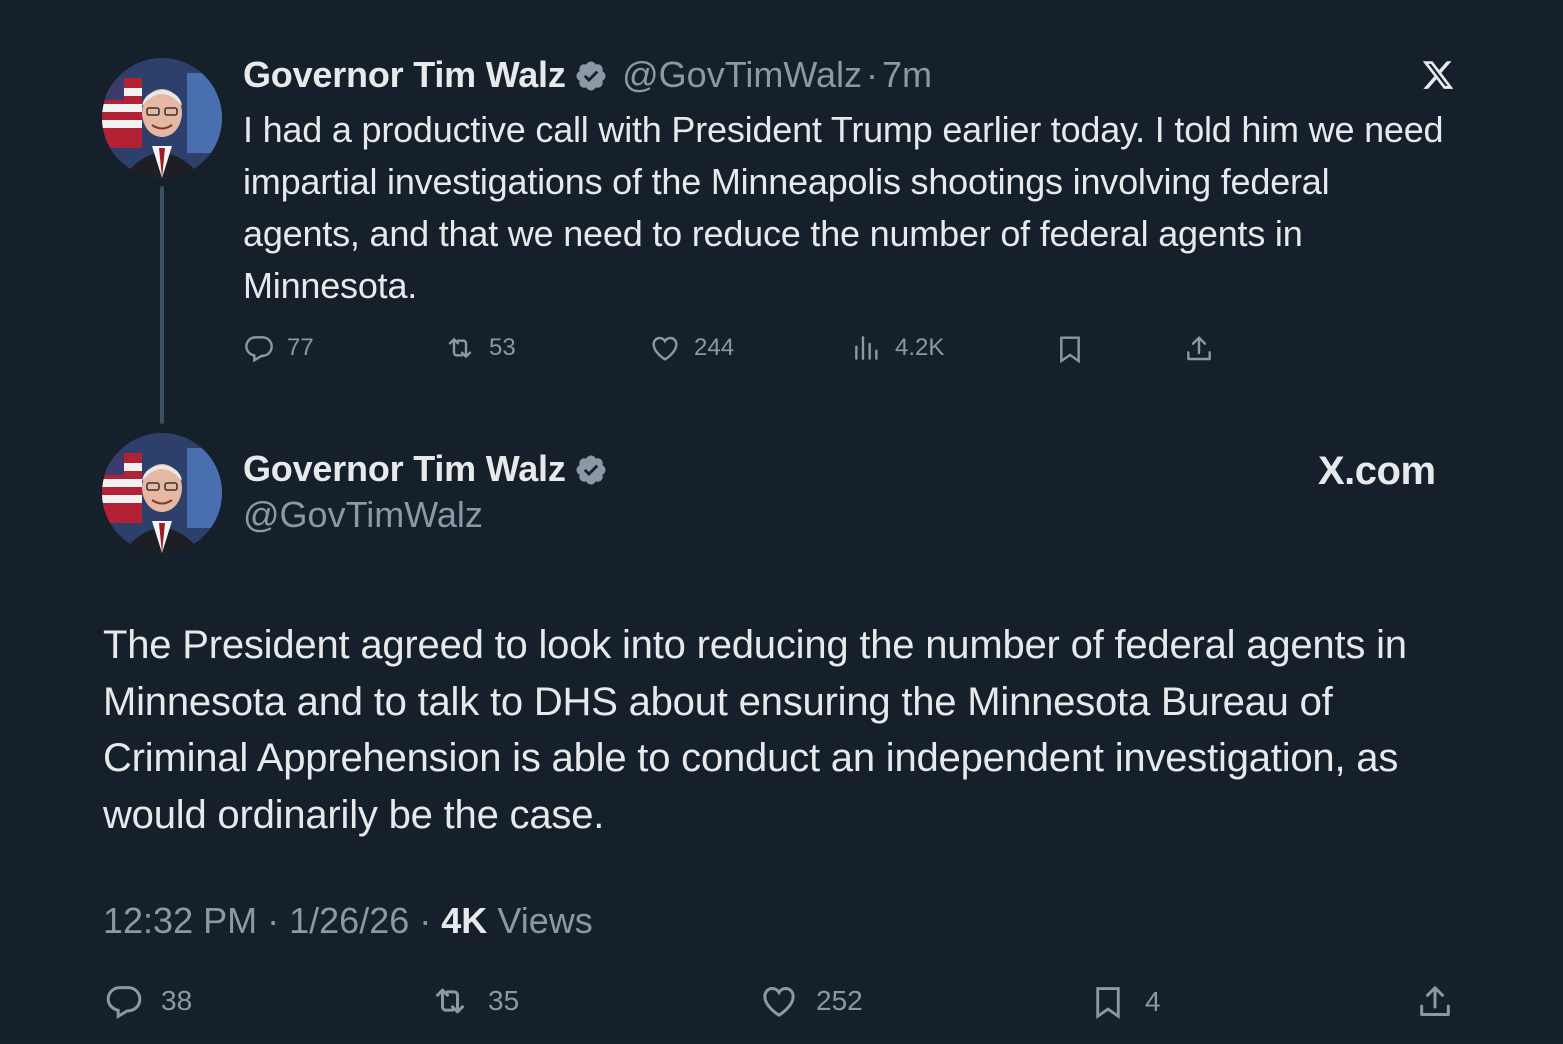 This screenshot has width=1563, height=1044. What do you see at coordinates (162, 305) in the screenshot?
I see `thread-connector-line` at bounding box center [162, 305].